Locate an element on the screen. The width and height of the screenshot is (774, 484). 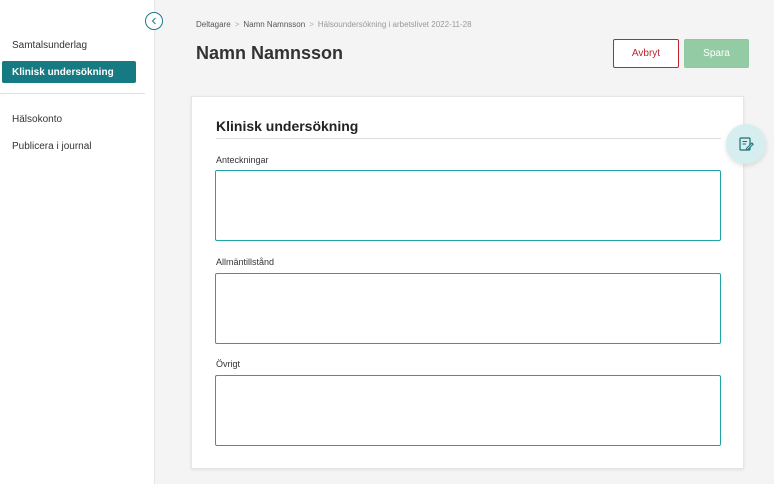
card-title: Klinisk undersökning is located at coordinates (287, 126).